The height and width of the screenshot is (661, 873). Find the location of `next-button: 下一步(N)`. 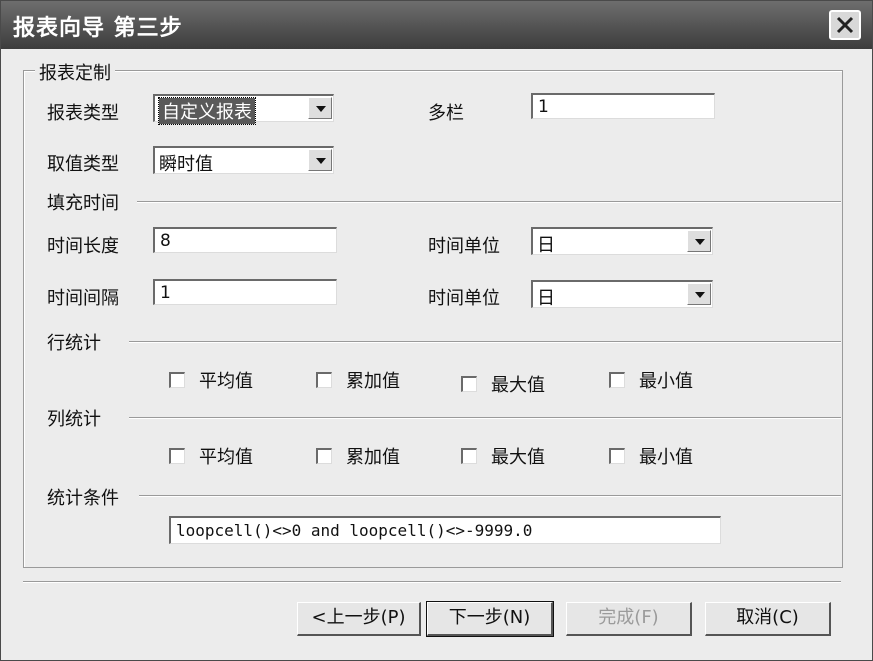

next-button: 下一步(N) is located at coordinates (490, 619).